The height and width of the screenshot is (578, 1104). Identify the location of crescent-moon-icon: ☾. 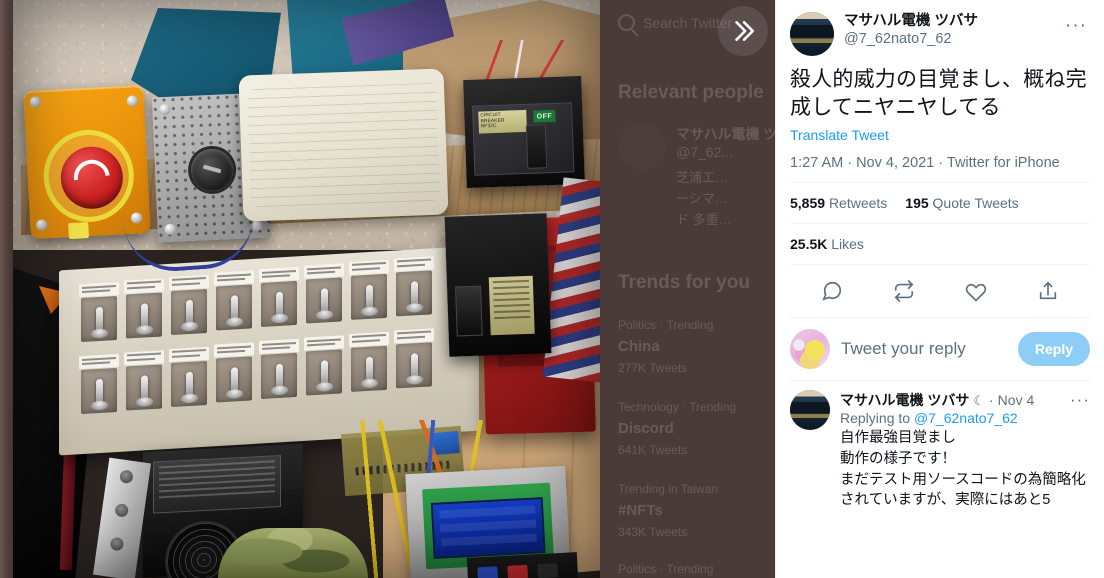
(979, 401).